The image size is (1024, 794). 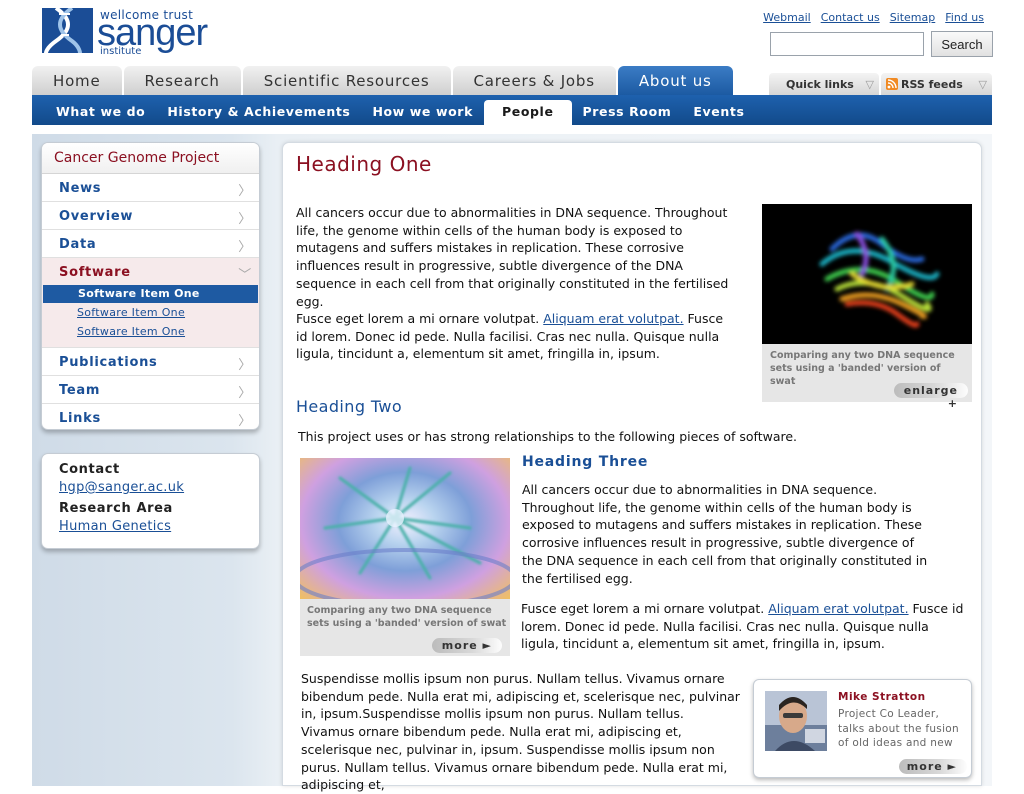 I want to click on sidebar-item-label: Overview, so click(x=96, y=216).